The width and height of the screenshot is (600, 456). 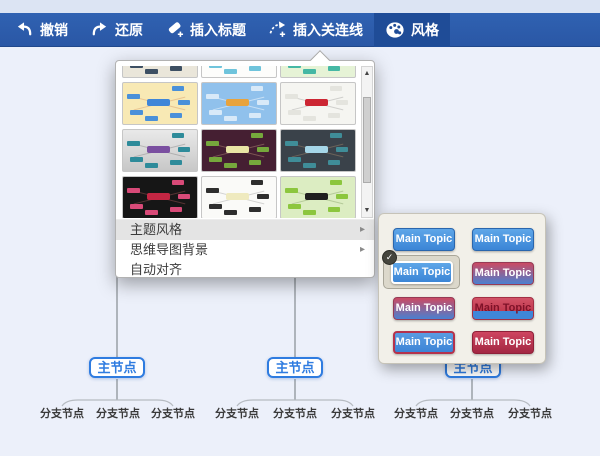 What do you see at coordinates (245, 250) in the screenshot?
I see `menu-item-mindmap-background: 思维导图背景 ▸` at bounding box center [245, 250].